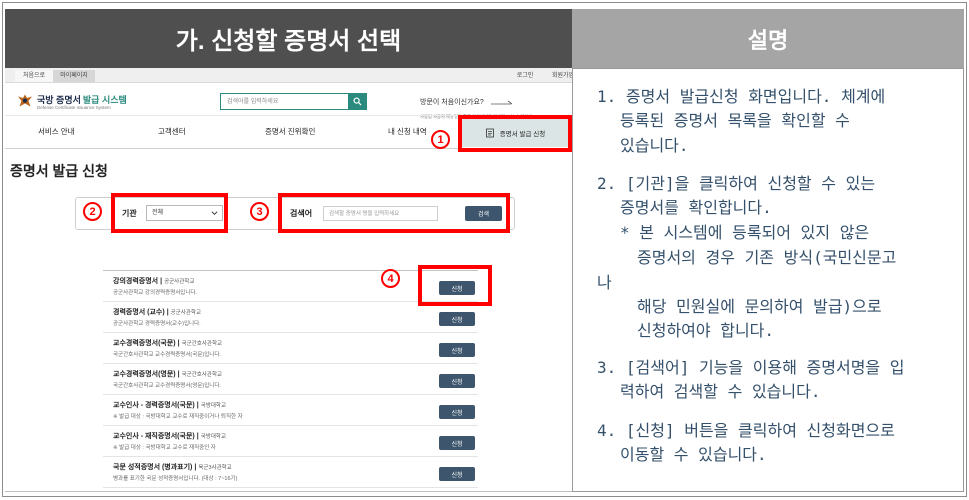 The width and height of the screenshot is (969, 500). I want to click on site-search, so click(293, 101).